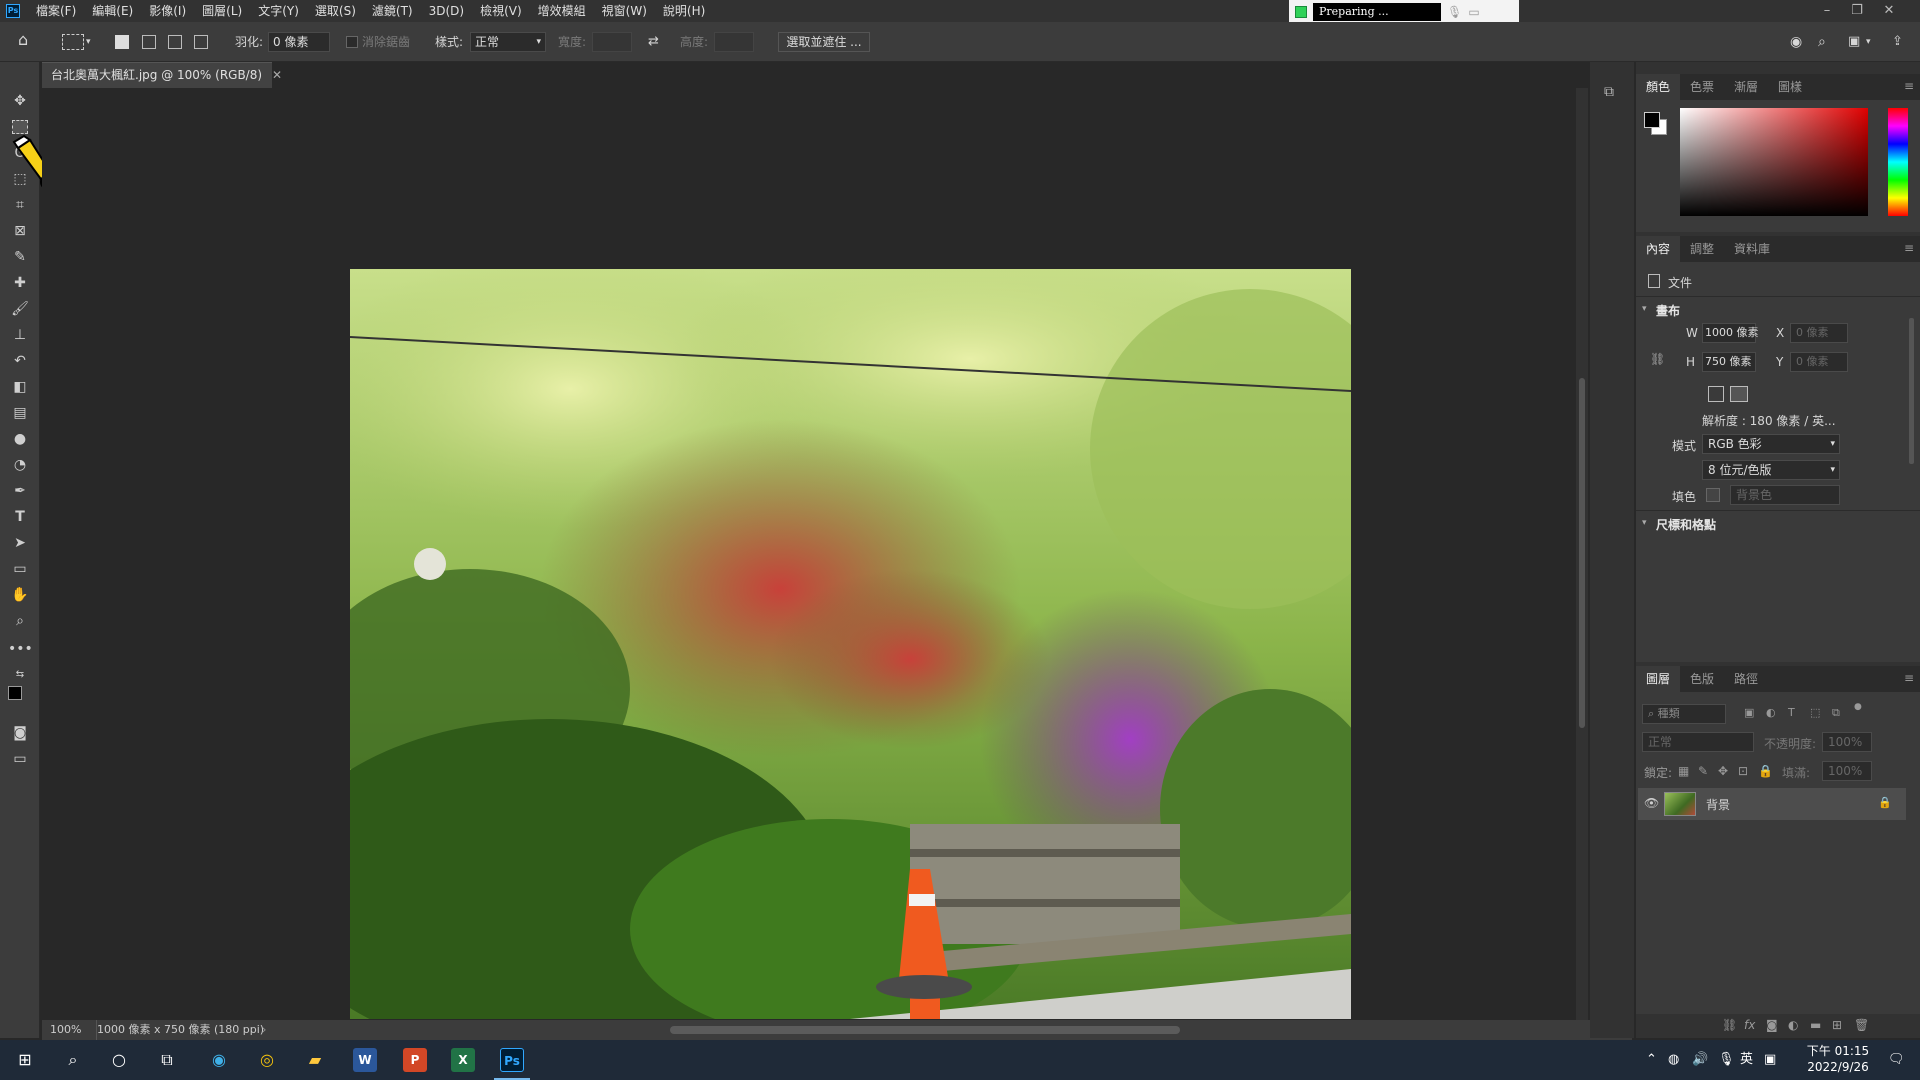  What do you see at coordinates (1702, 249) in the screenshot?
I see `tab-adjustments: 調整` at bounding box center [1702, 249].